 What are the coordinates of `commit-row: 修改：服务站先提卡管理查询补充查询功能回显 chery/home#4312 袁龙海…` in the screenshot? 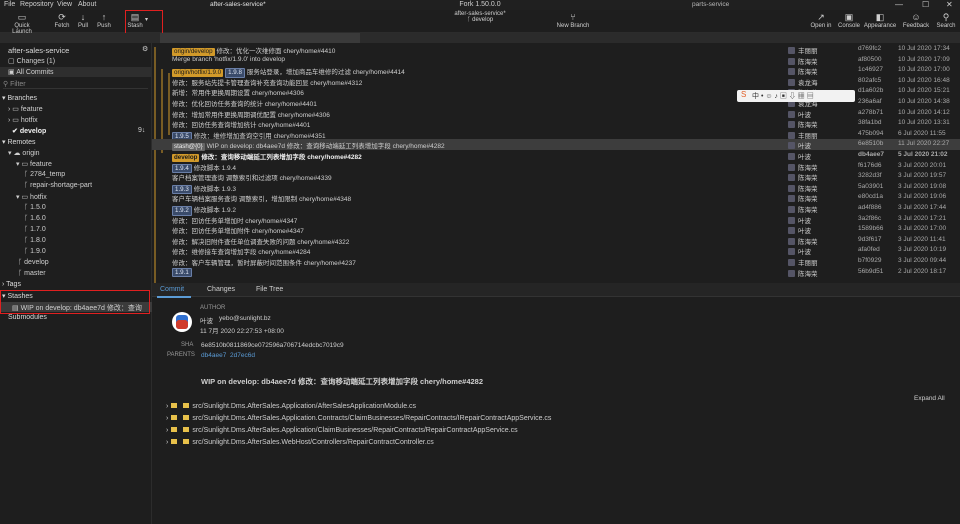 It's located at (556, 81).